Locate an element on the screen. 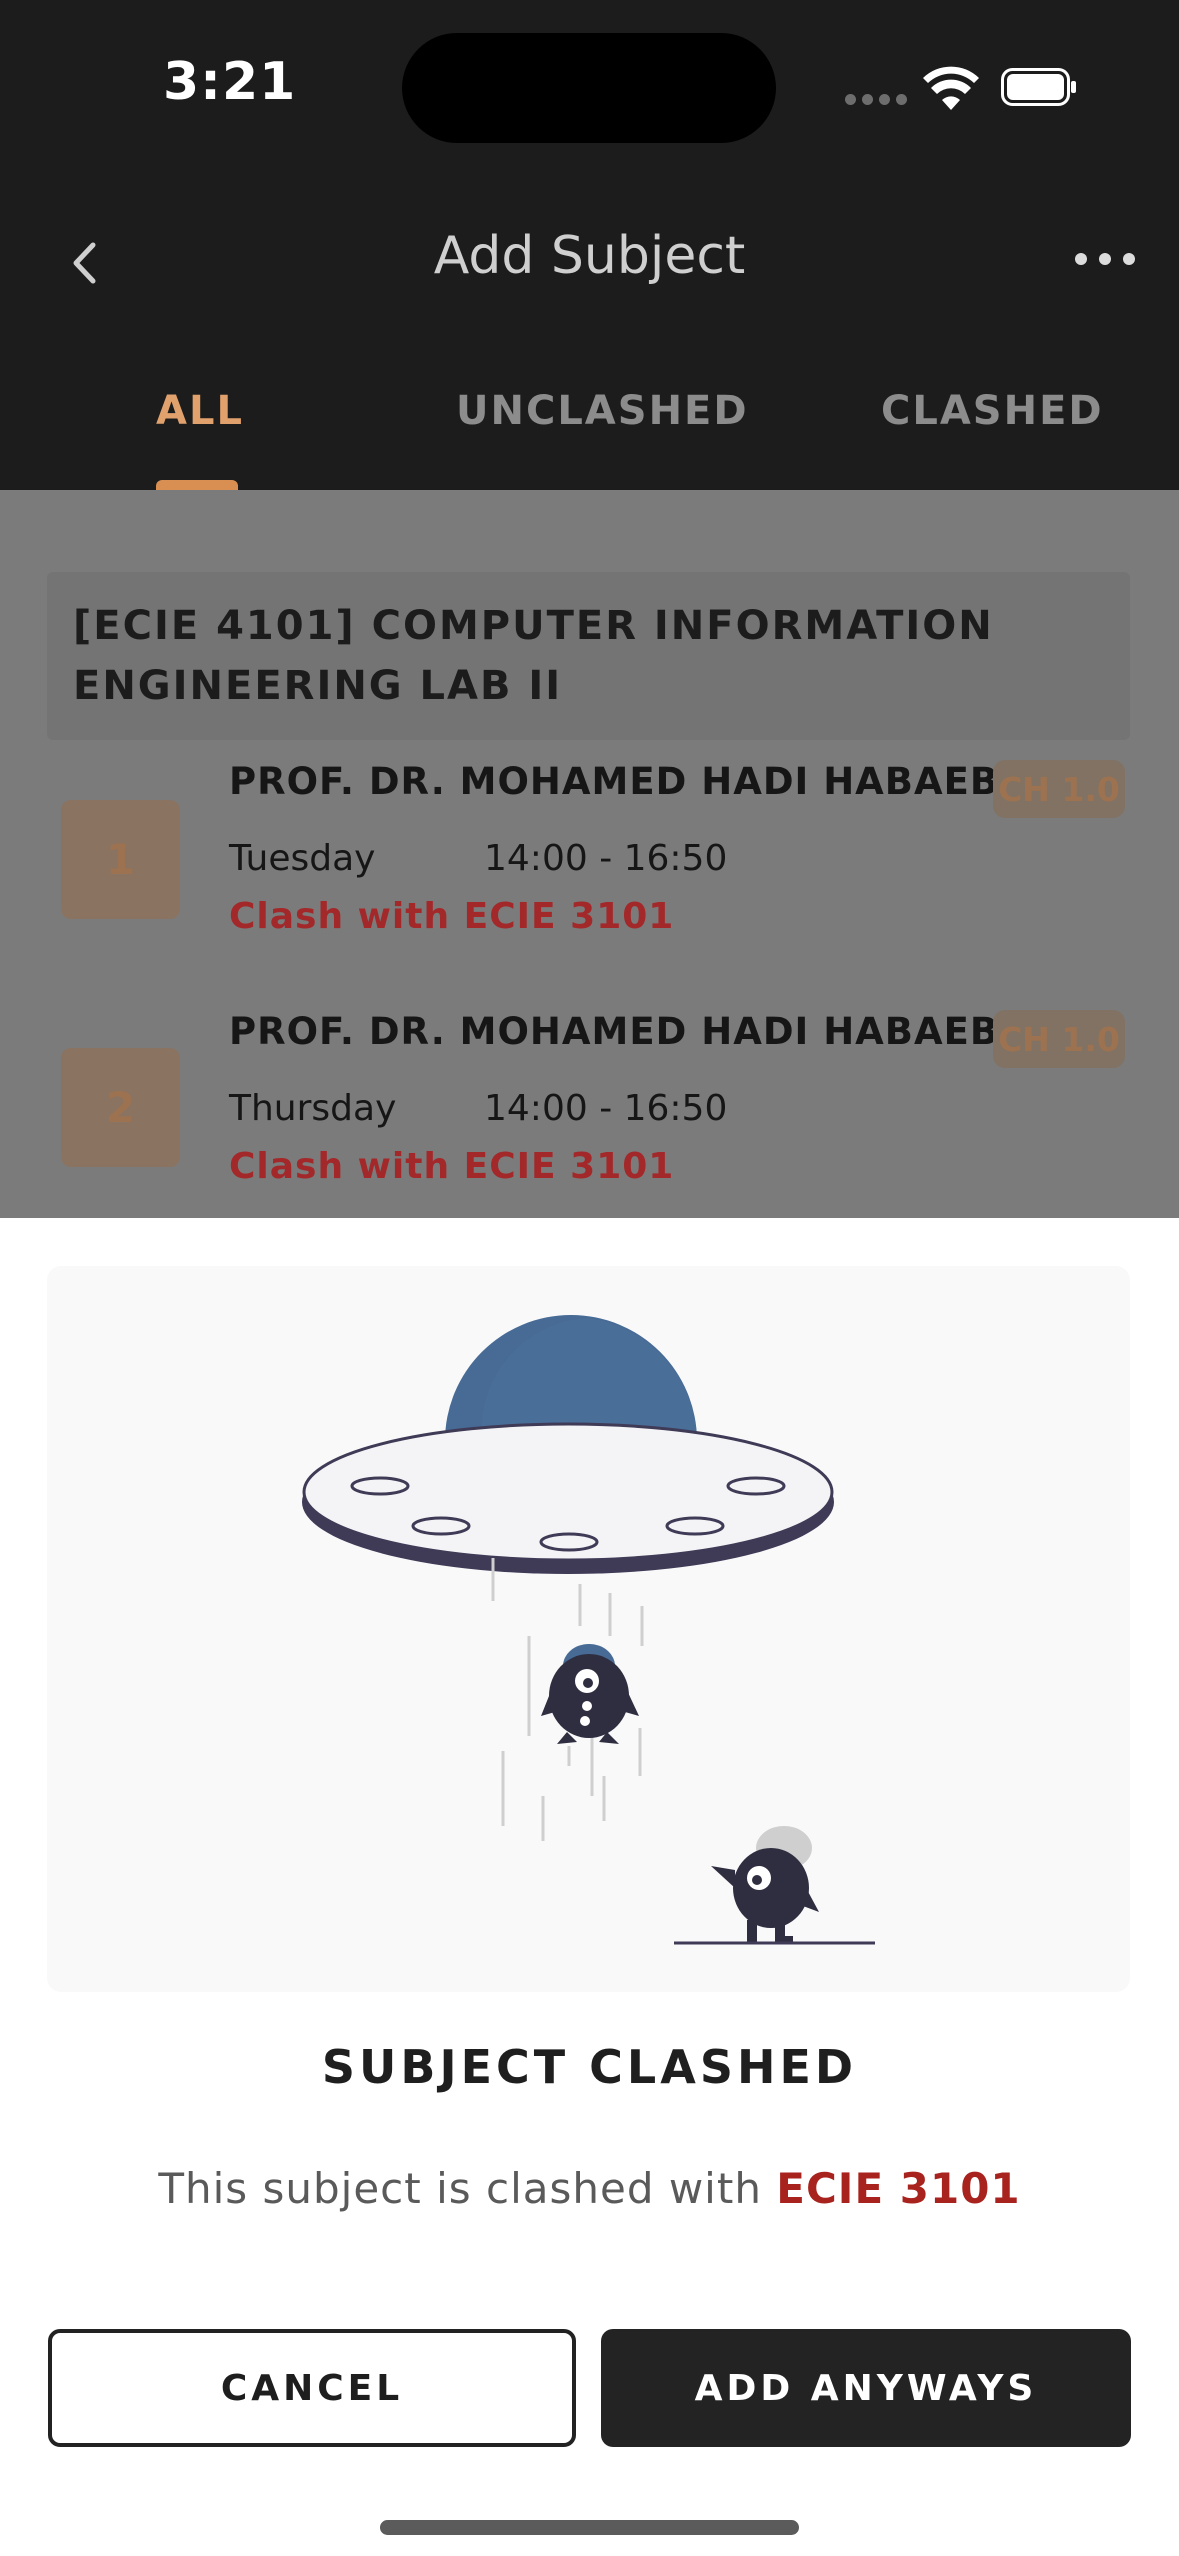 The image size is (1179, 2556). more-horizontal-icon is located at coordinates (1081, 259).